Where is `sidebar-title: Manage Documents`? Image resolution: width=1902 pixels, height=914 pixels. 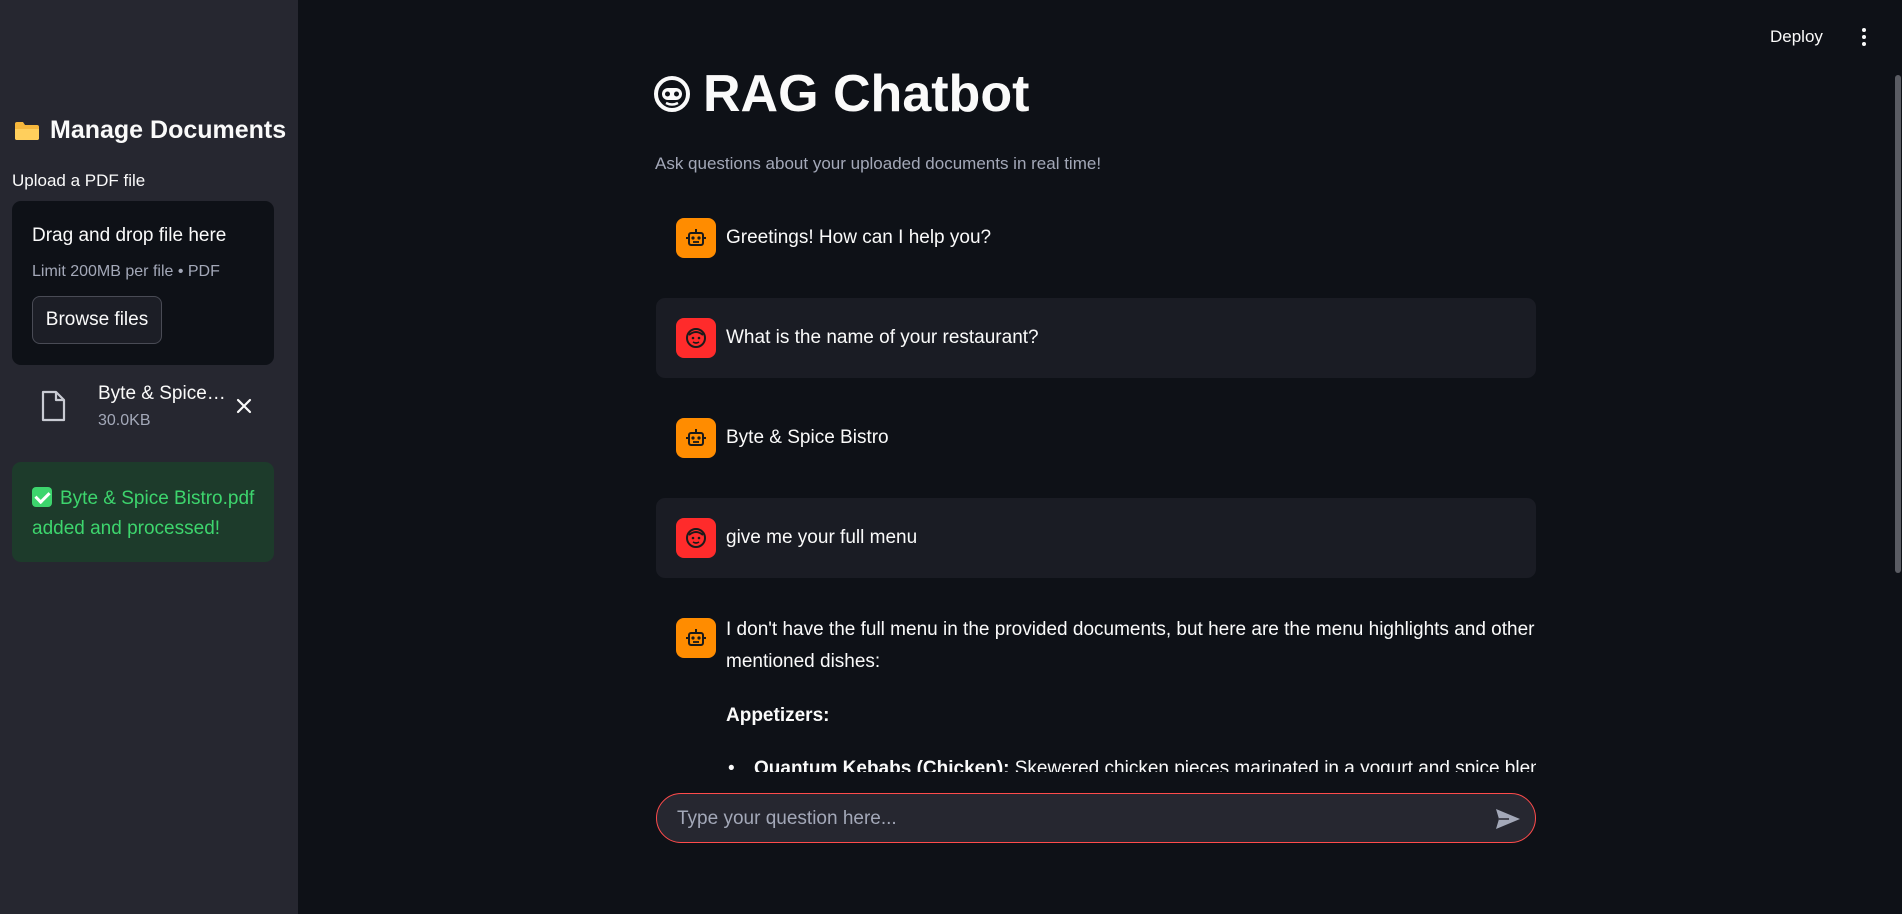 sidebar-title: Manage Documents is located at coordinates (150, 130).